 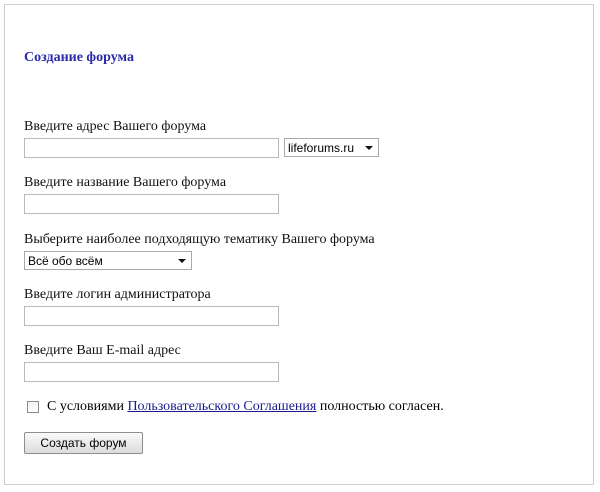 I want to click on admin-login-input, so click(x=151, y=316).